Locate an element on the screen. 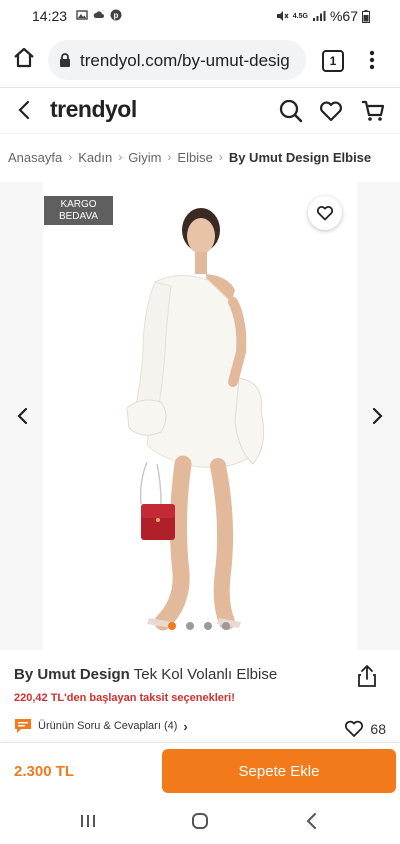 The width and height of the screenshot is (400, 844). android-nav-bar is located at coordinates (200, 821).